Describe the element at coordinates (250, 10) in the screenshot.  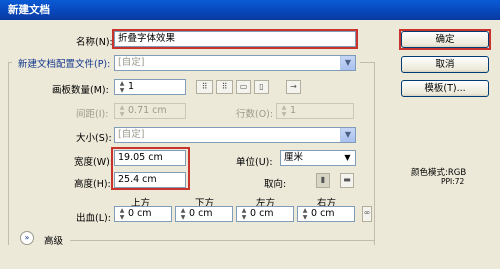
I see `dialog-title: 新建文档` at that location.